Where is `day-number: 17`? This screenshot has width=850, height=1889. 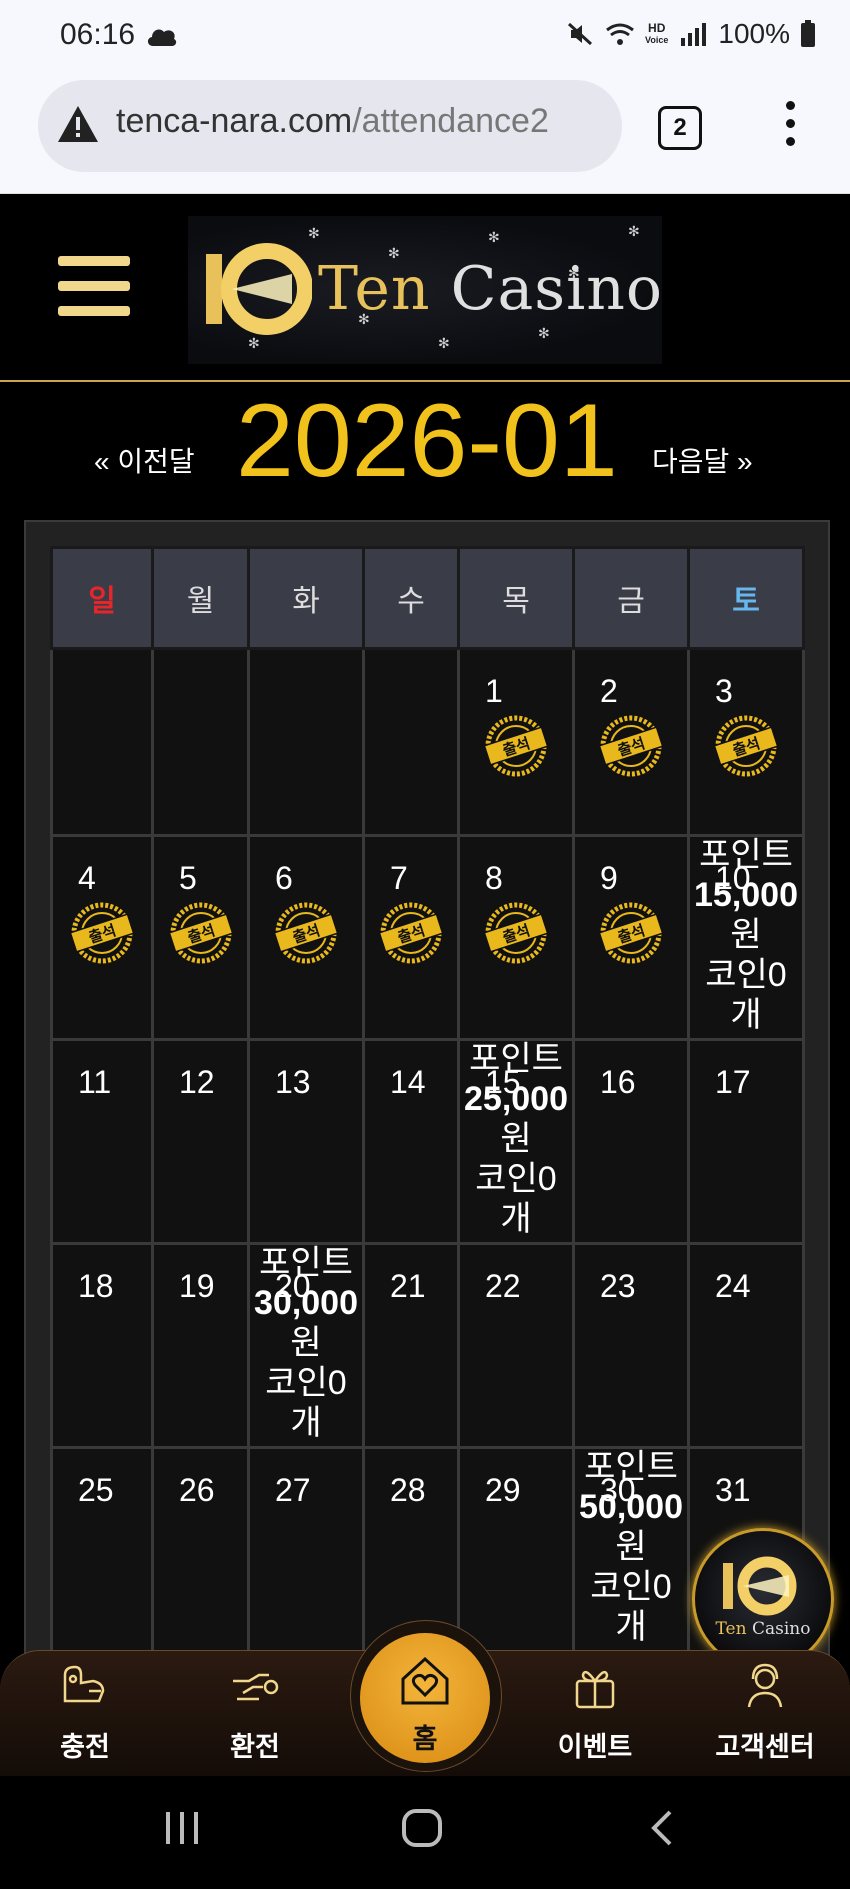 day-number: 17 is located at coordinates (733, 1082).